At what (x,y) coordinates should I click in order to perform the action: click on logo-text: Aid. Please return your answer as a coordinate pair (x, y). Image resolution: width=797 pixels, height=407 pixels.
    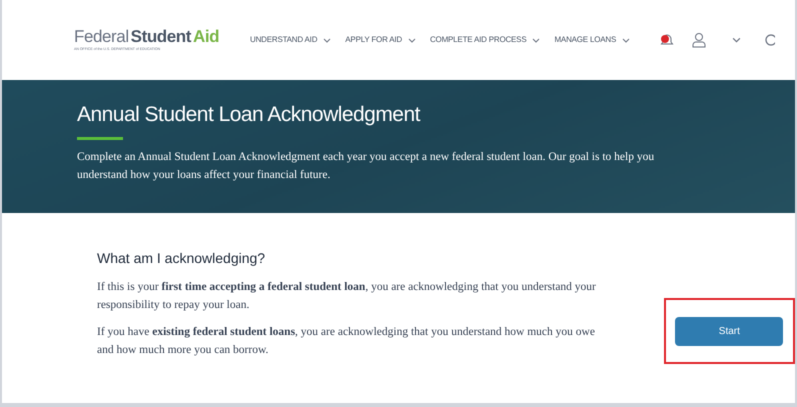
    Looking at the image, I should click on (206, 36).